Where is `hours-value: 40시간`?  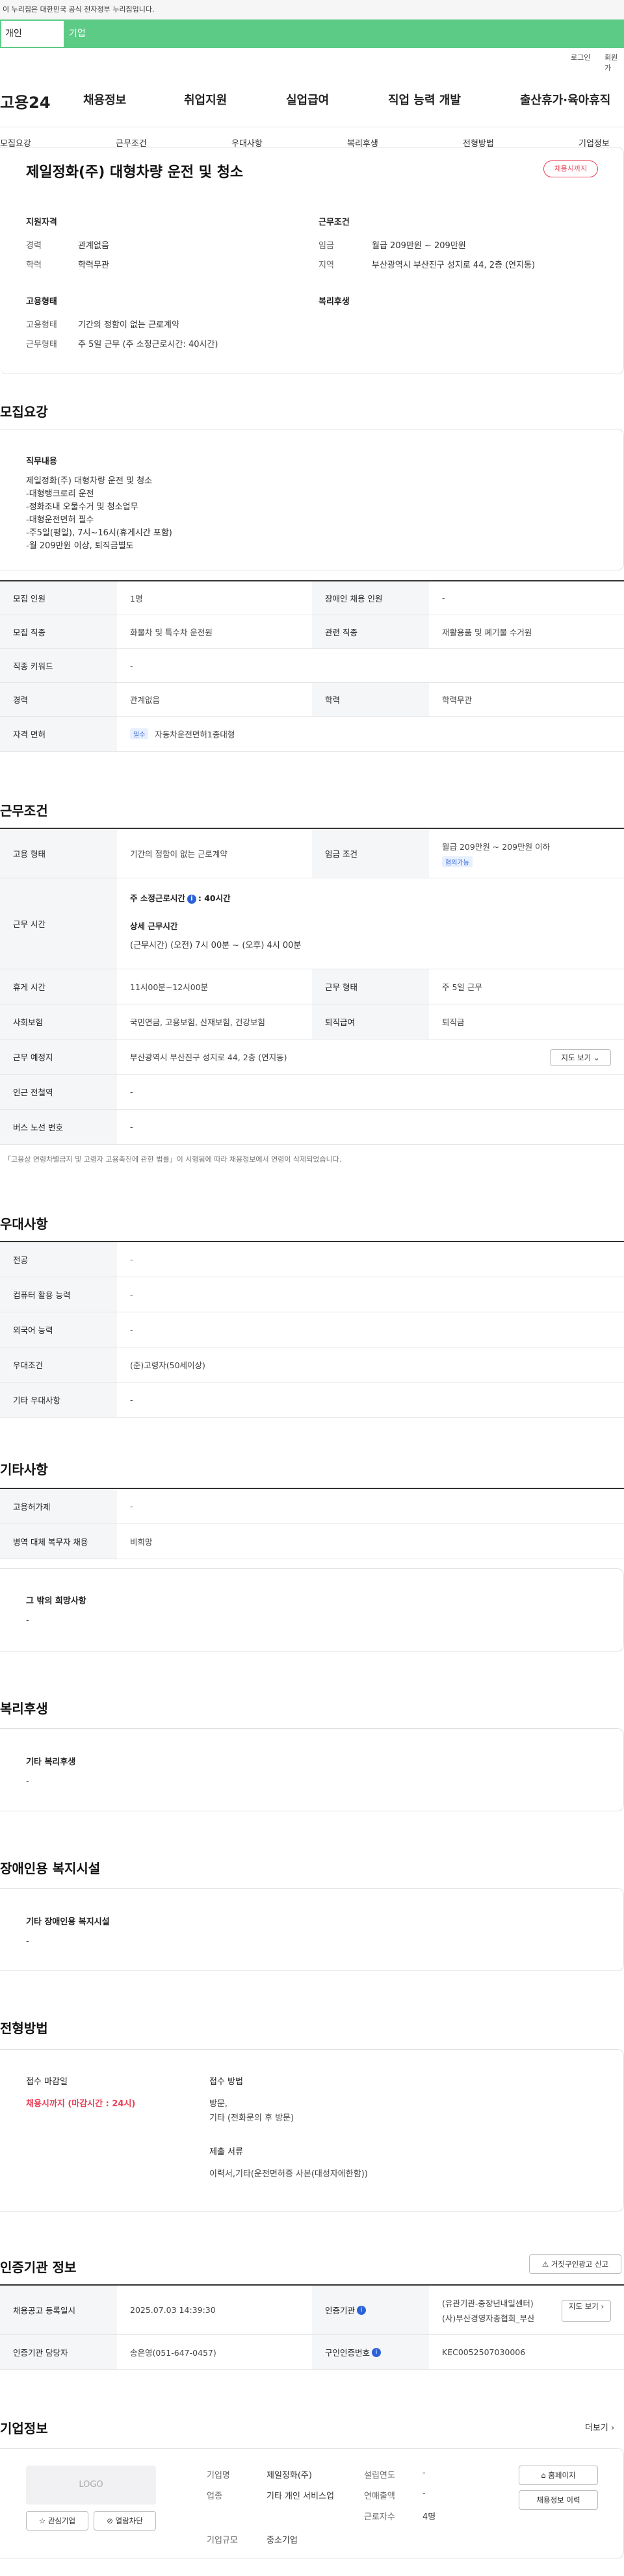 hours-value: 40시간 is located at coordinates (218, 898).